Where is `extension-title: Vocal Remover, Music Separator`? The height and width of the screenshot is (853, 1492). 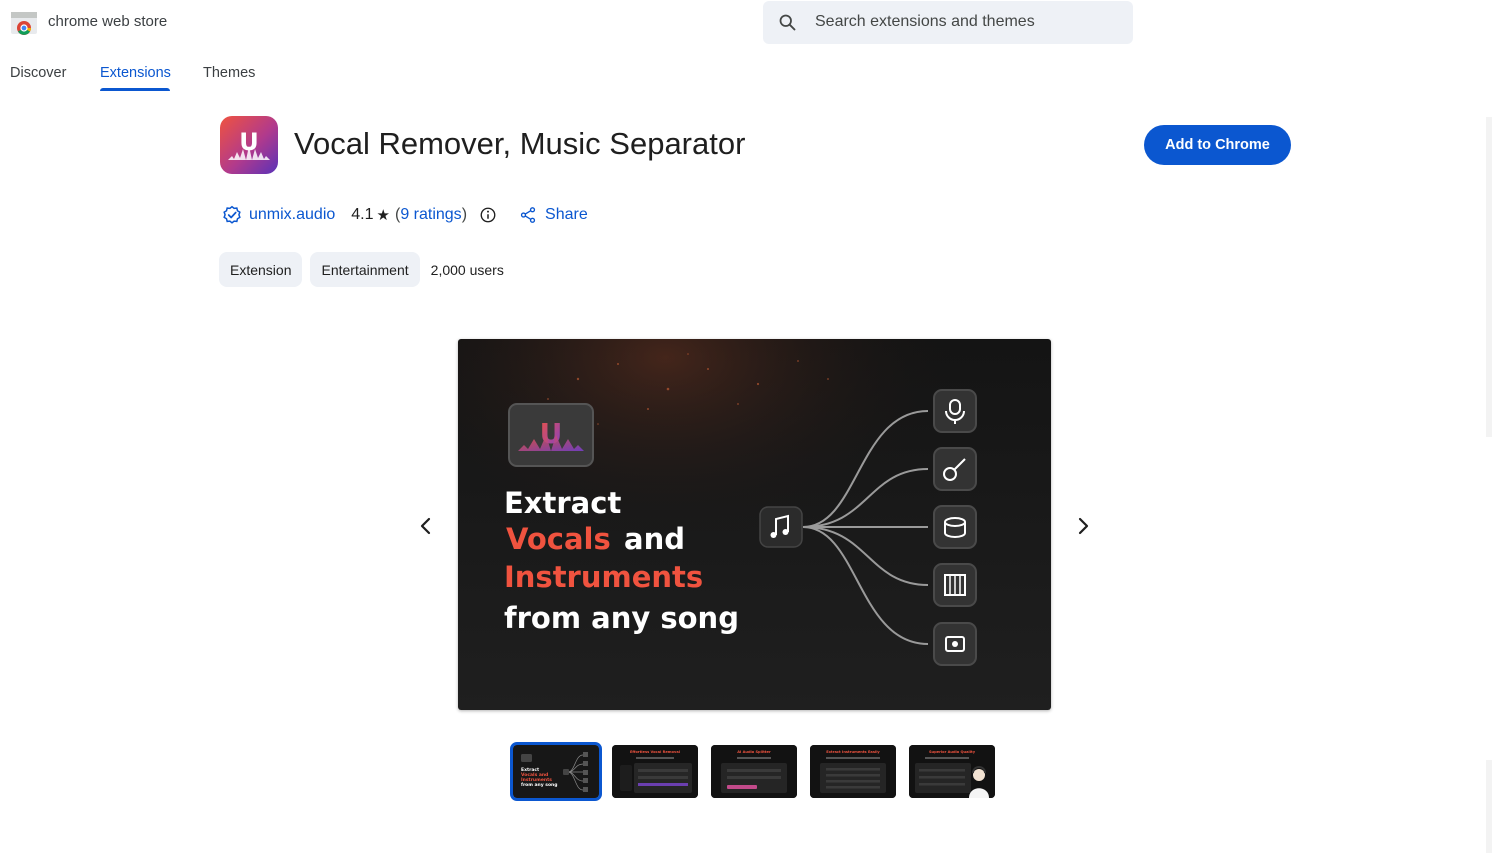
extension-title: Vocal Remover, Music Separator is located at coordinates (520, 143).